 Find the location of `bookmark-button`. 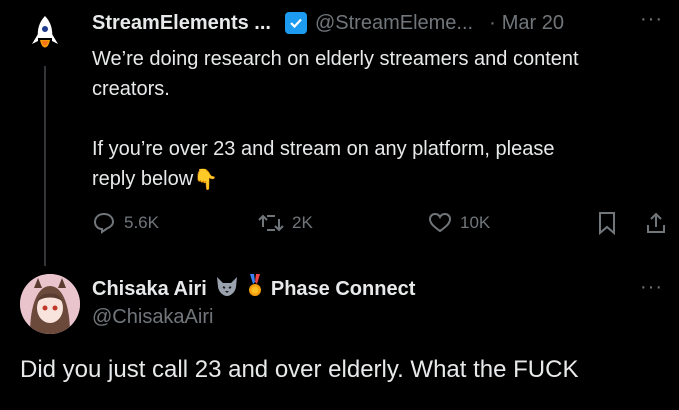

bookmark-button is located at coordinates (611, 223).